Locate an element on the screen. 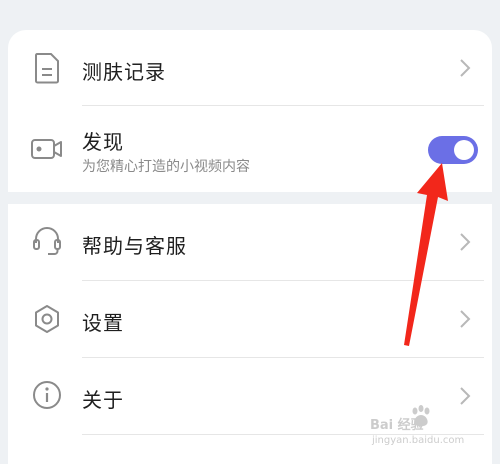  menu-item-label: 设置 is located at coordinates (103, 323).